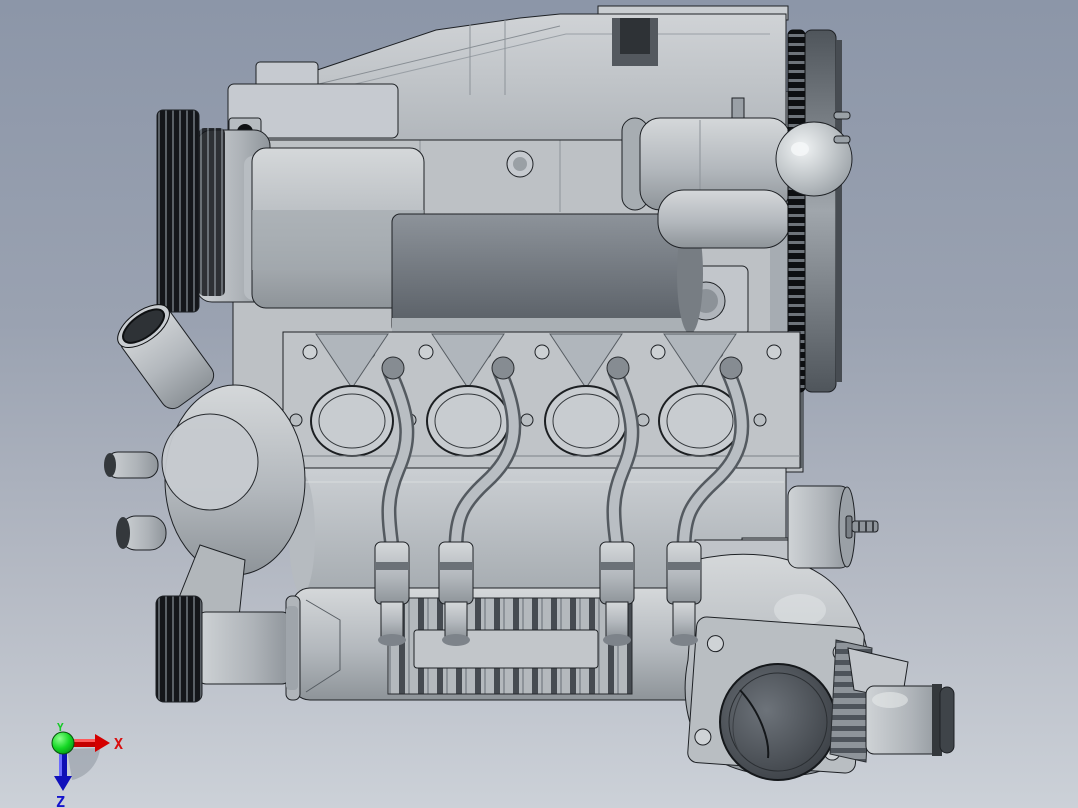 Image resolution: width=1078 pixels, height=808 pixels. I want to click on z-axis-label: Z, so click(60, 800).